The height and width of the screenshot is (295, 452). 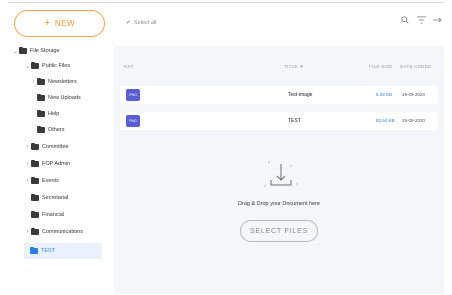 I want to click on tree-item-others: Others, so click(x=51, y=130).